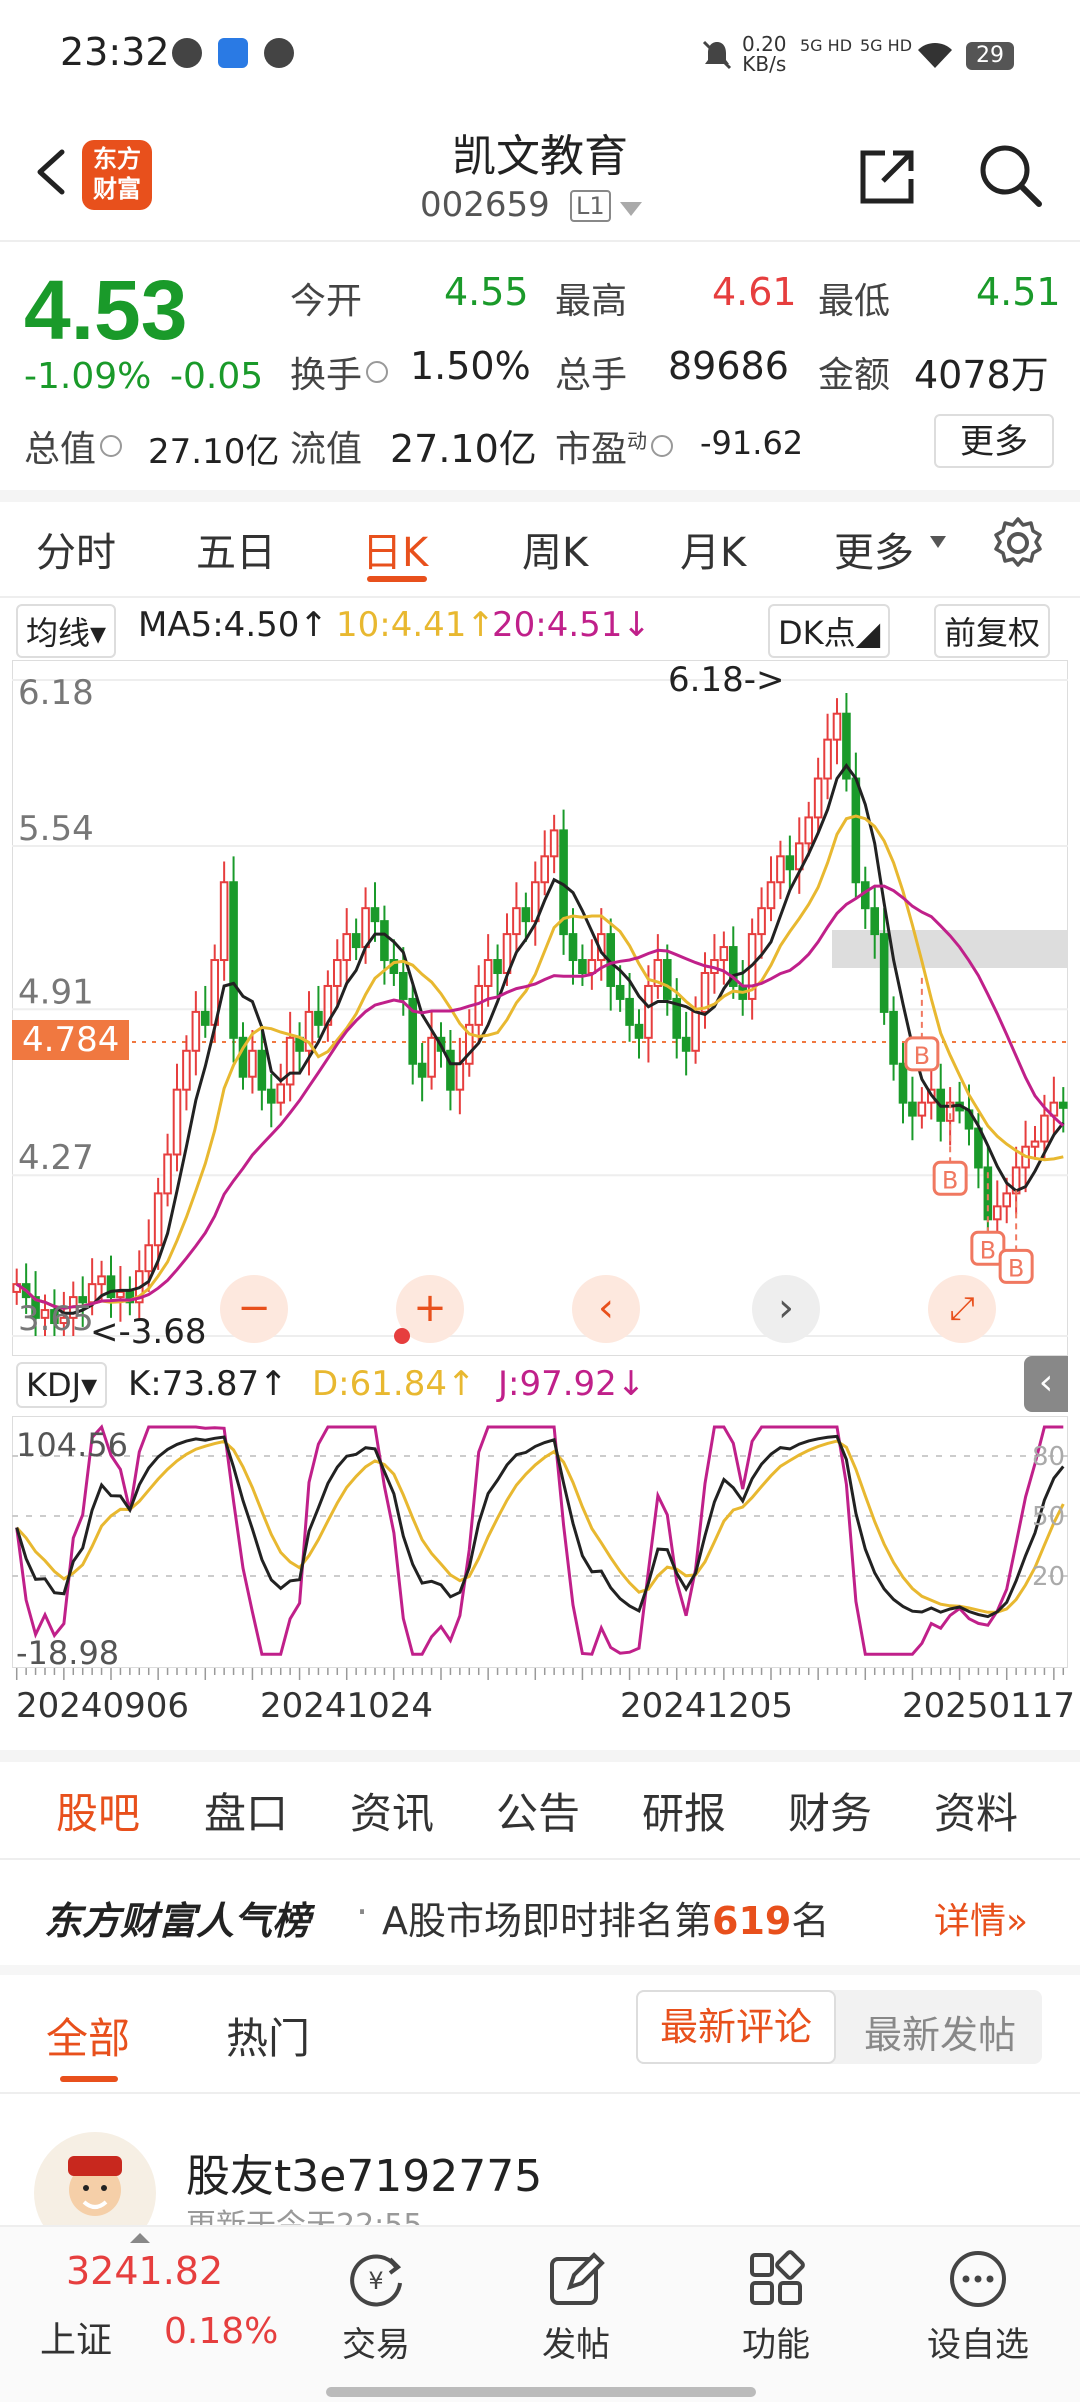 This screenshot has width=1080, height=2402. I want to click on nav-post: 发帖, so click(576, 2306).